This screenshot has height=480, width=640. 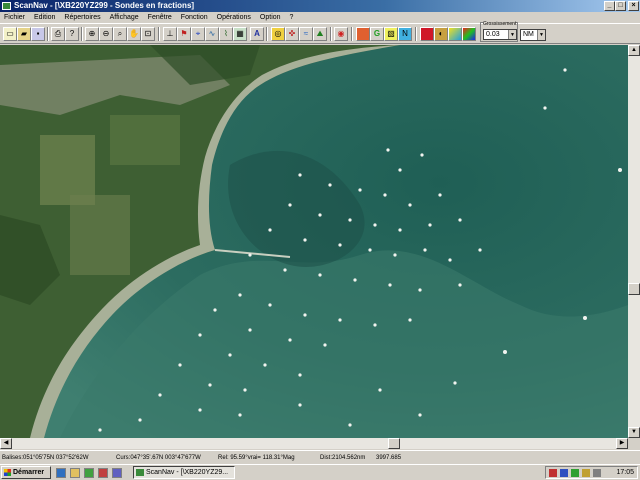 I want to click on minimize-button: _, so click(x=609, y=6).